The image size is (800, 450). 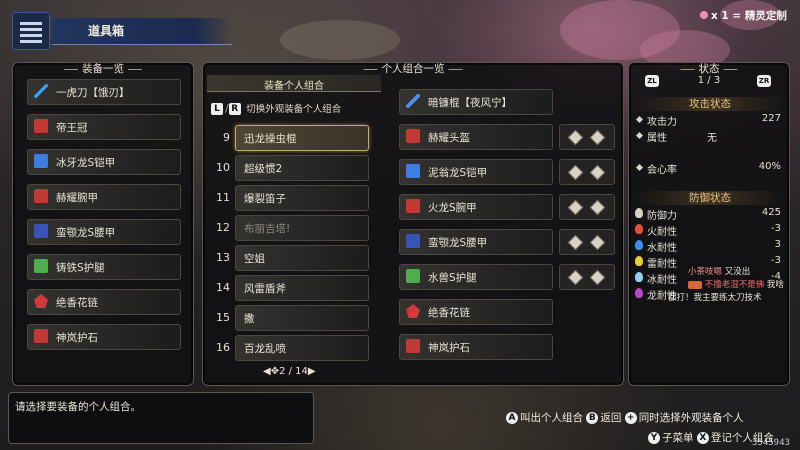 What do you see at coordinates (223, 317) in the screenshot?
I see `loadout-slot-number: 15` at bounding box center [223, 317].